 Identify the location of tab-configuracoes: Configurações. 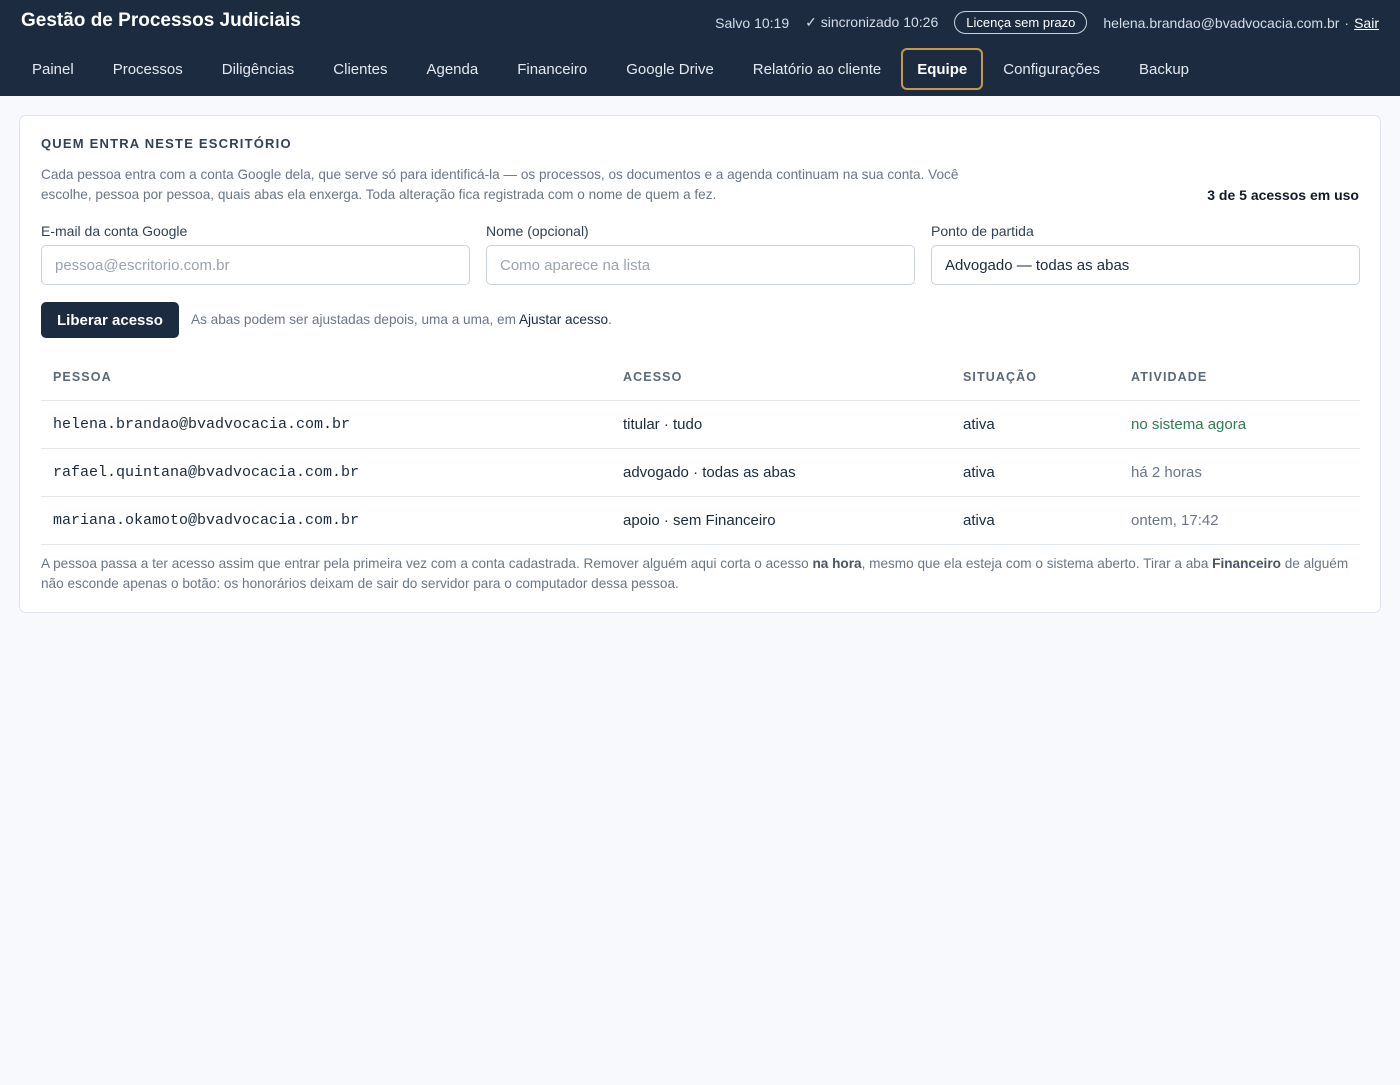
(1051, 69).